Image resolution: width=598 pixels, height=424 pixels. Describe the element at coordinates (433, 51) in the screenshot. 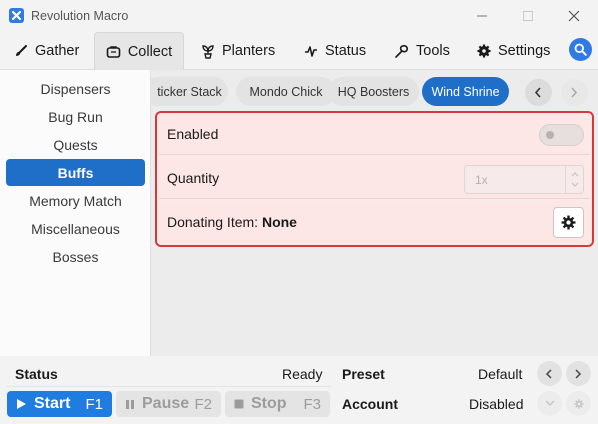

I see `tab-tools-label: Tools` at that location.